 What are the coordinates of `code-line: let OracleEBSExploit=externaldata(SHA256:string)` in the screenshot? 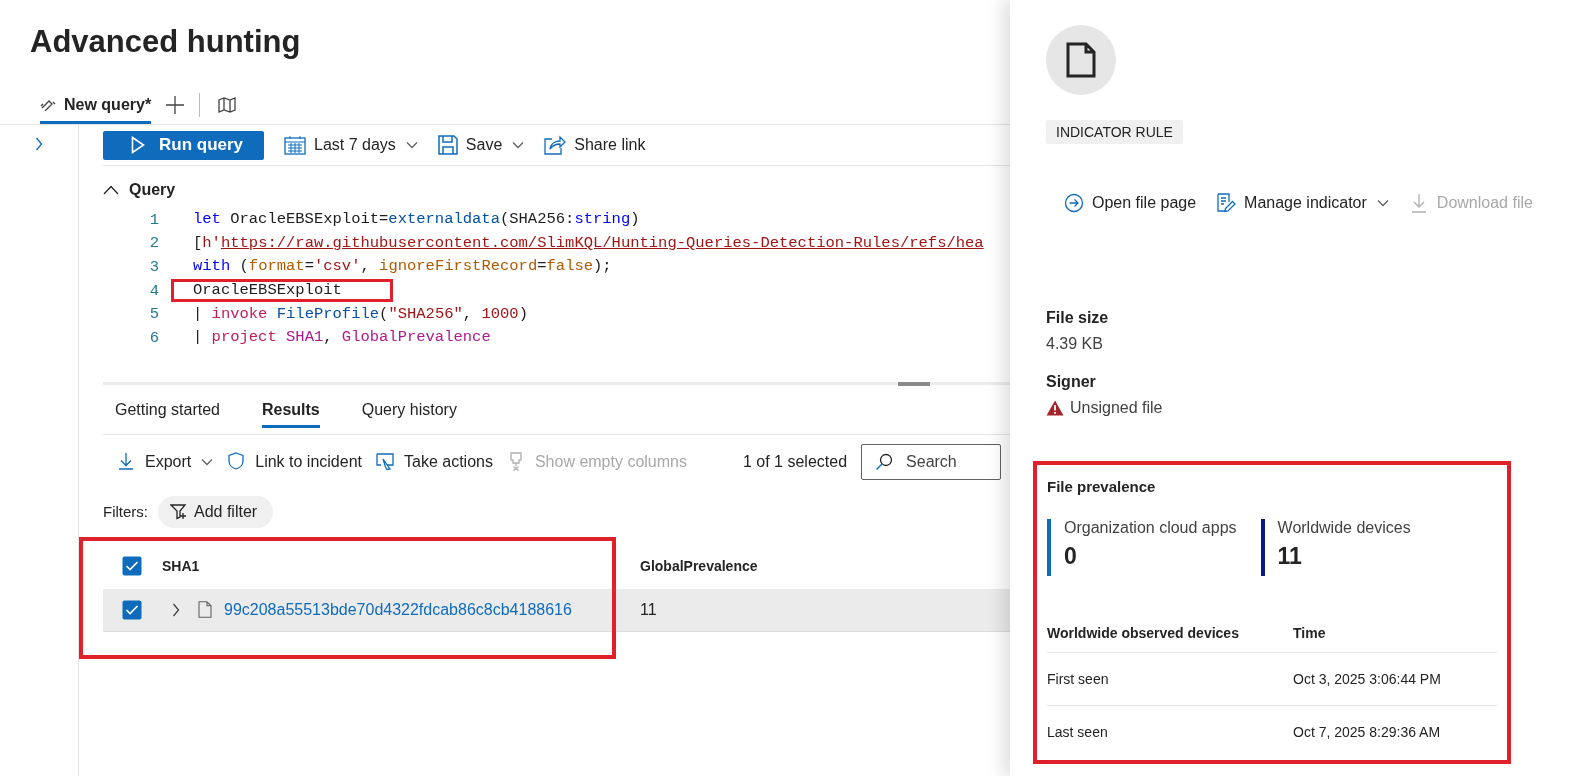 It's located at (408, 220).